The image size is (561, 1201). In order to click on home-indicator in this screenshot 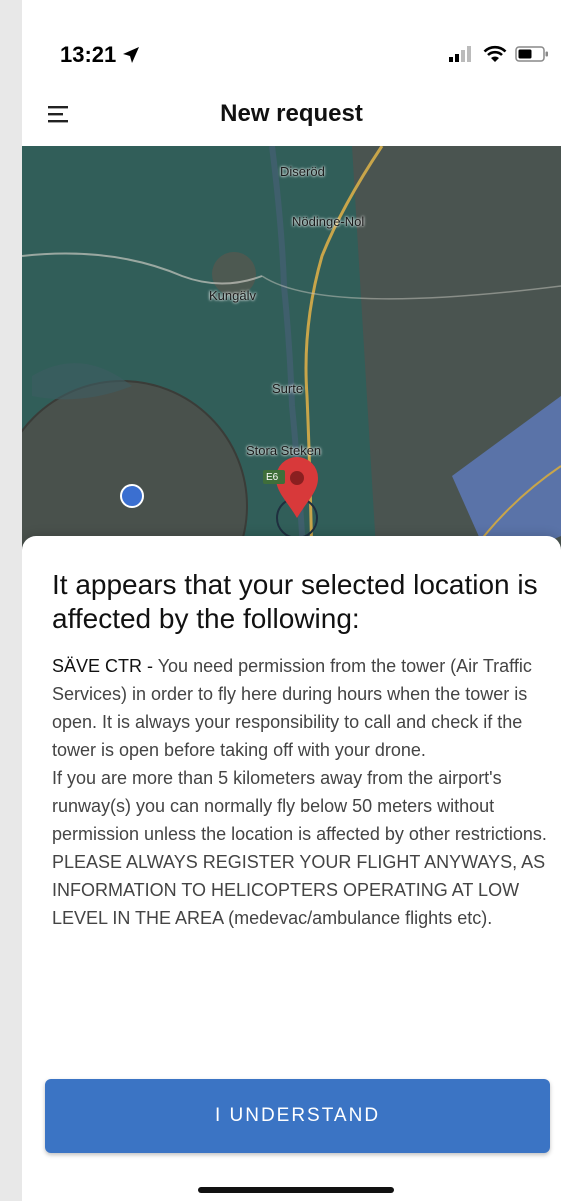, I will do `click(296, 1190)`.